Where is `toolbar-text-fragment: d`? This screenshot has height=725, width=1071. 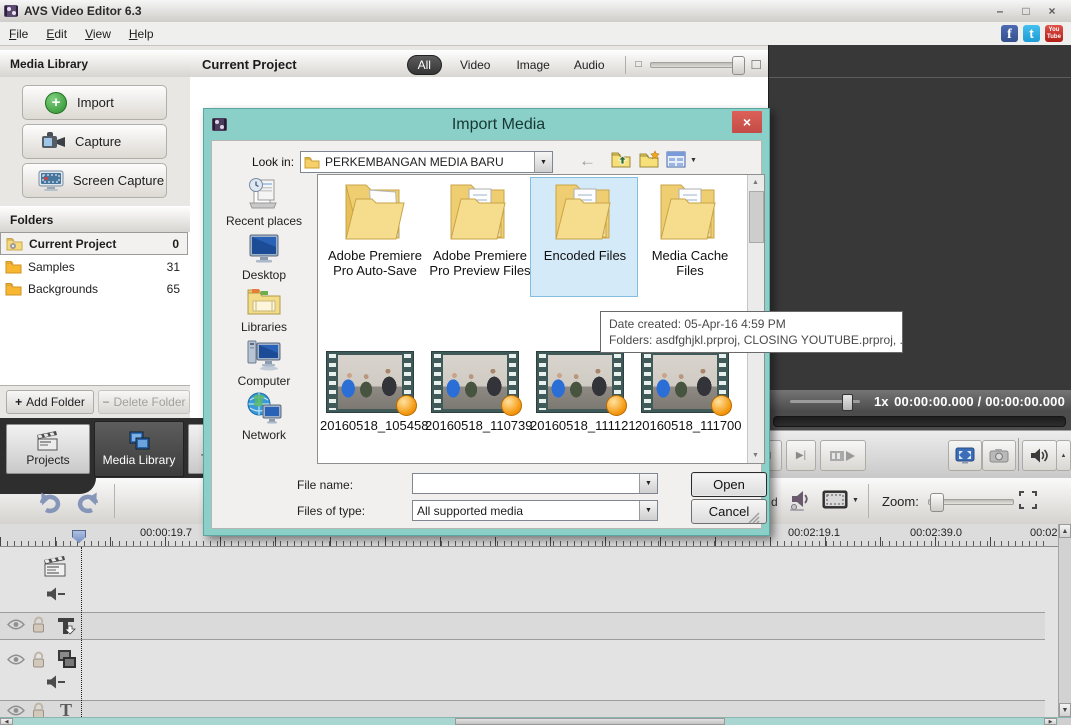
toolbar-text-fragment: d is located at coordinates (774, 502).